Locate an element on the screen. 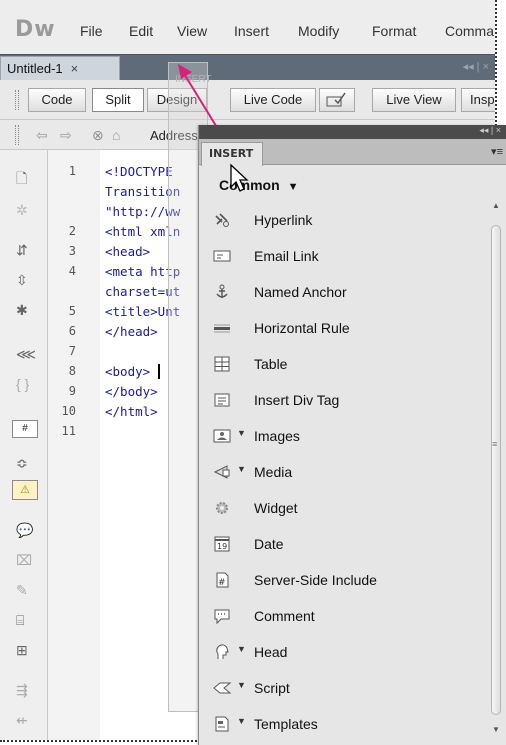 The image size is (506, 745). scrollbar-thumb is located at coordinates (496, 470).